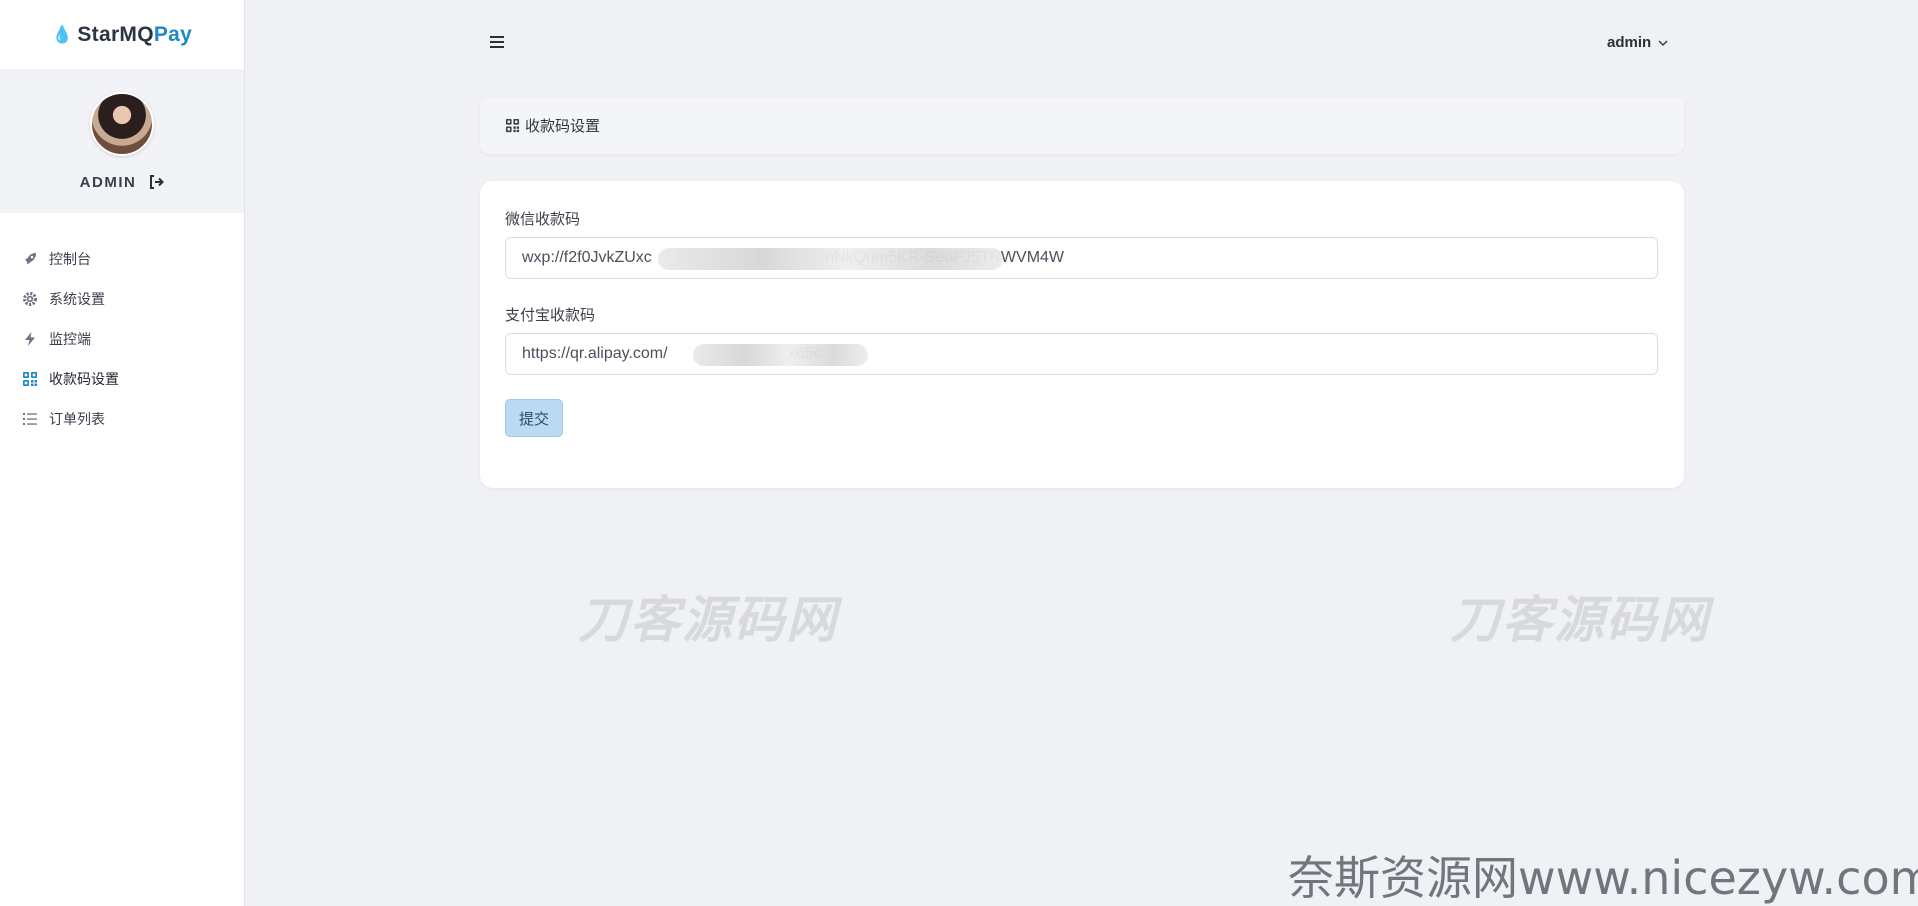 Image resolution: width=1918 pixels, height=906 pixels. Describe the element at coordinates (62, 34) in the screenshot. I see `flame-icon: 💧` at that location.